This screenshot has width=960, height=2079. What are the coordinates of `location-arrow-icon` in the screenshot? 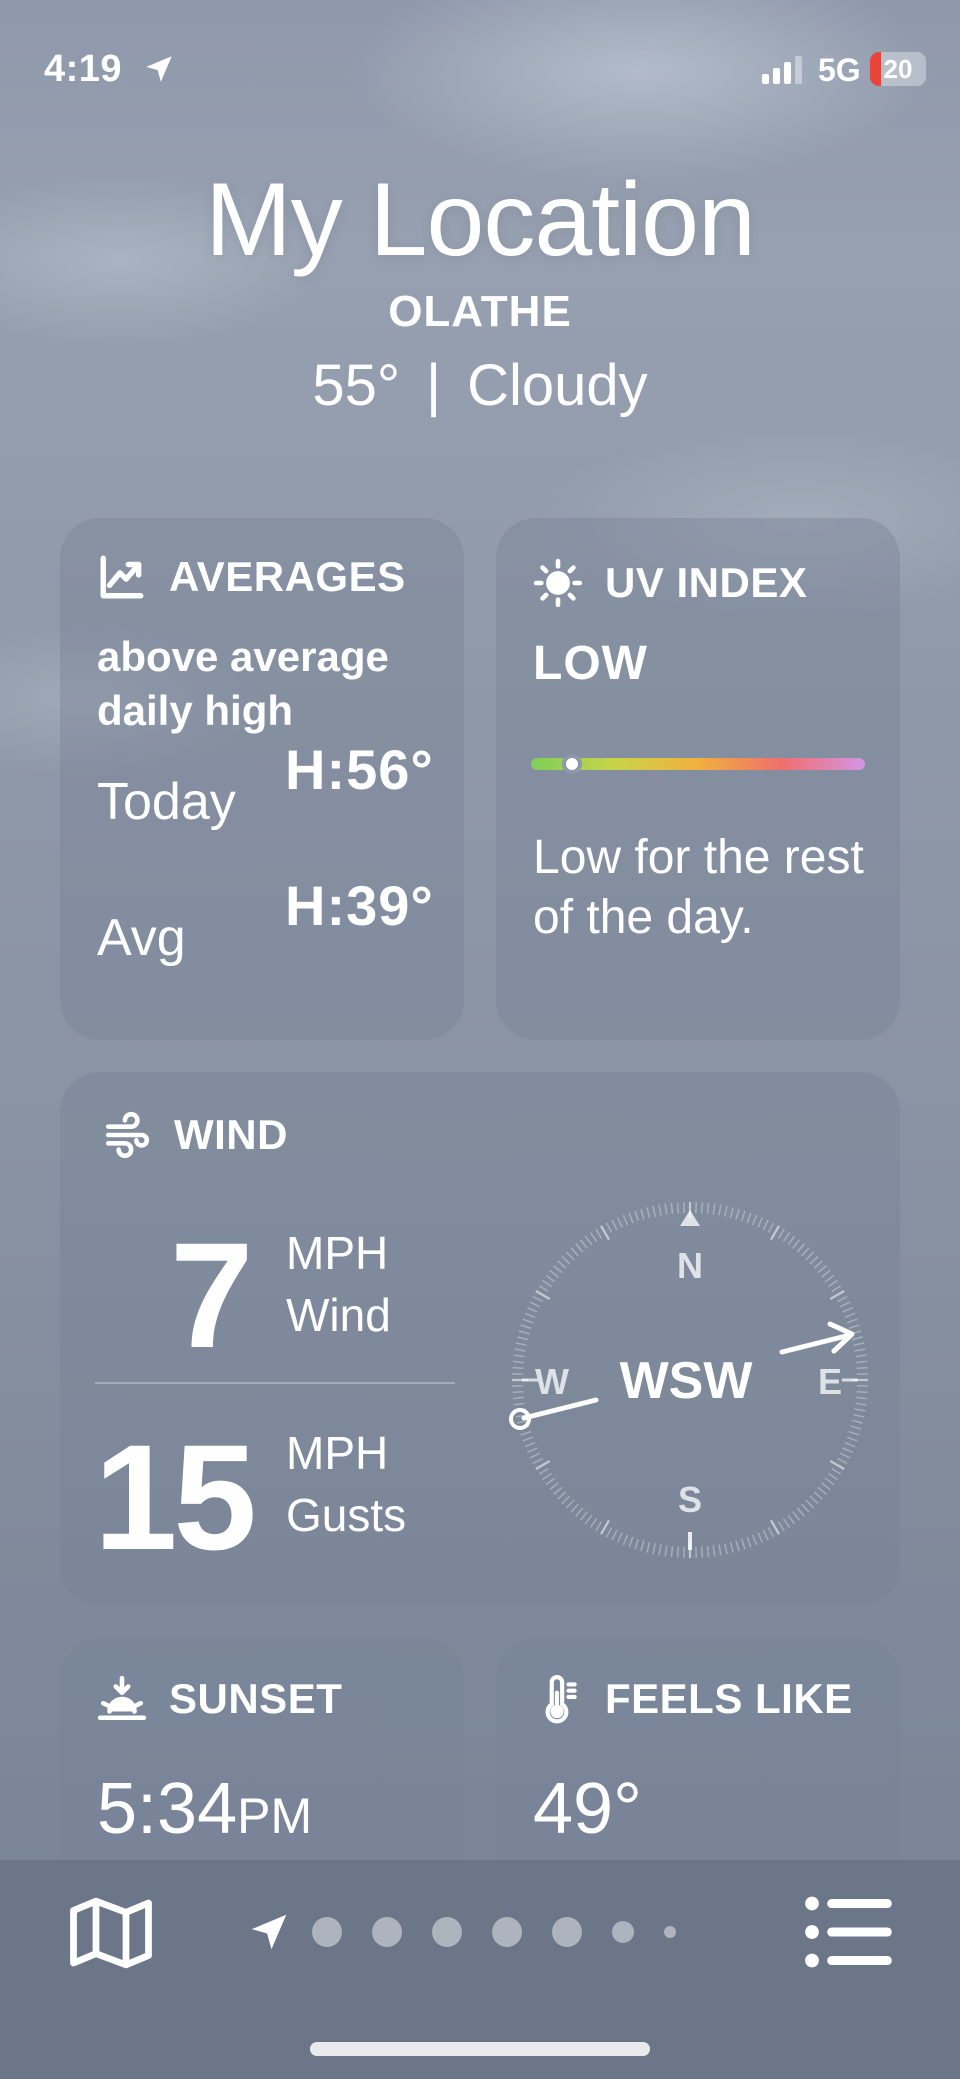 It's located at (159, 69).